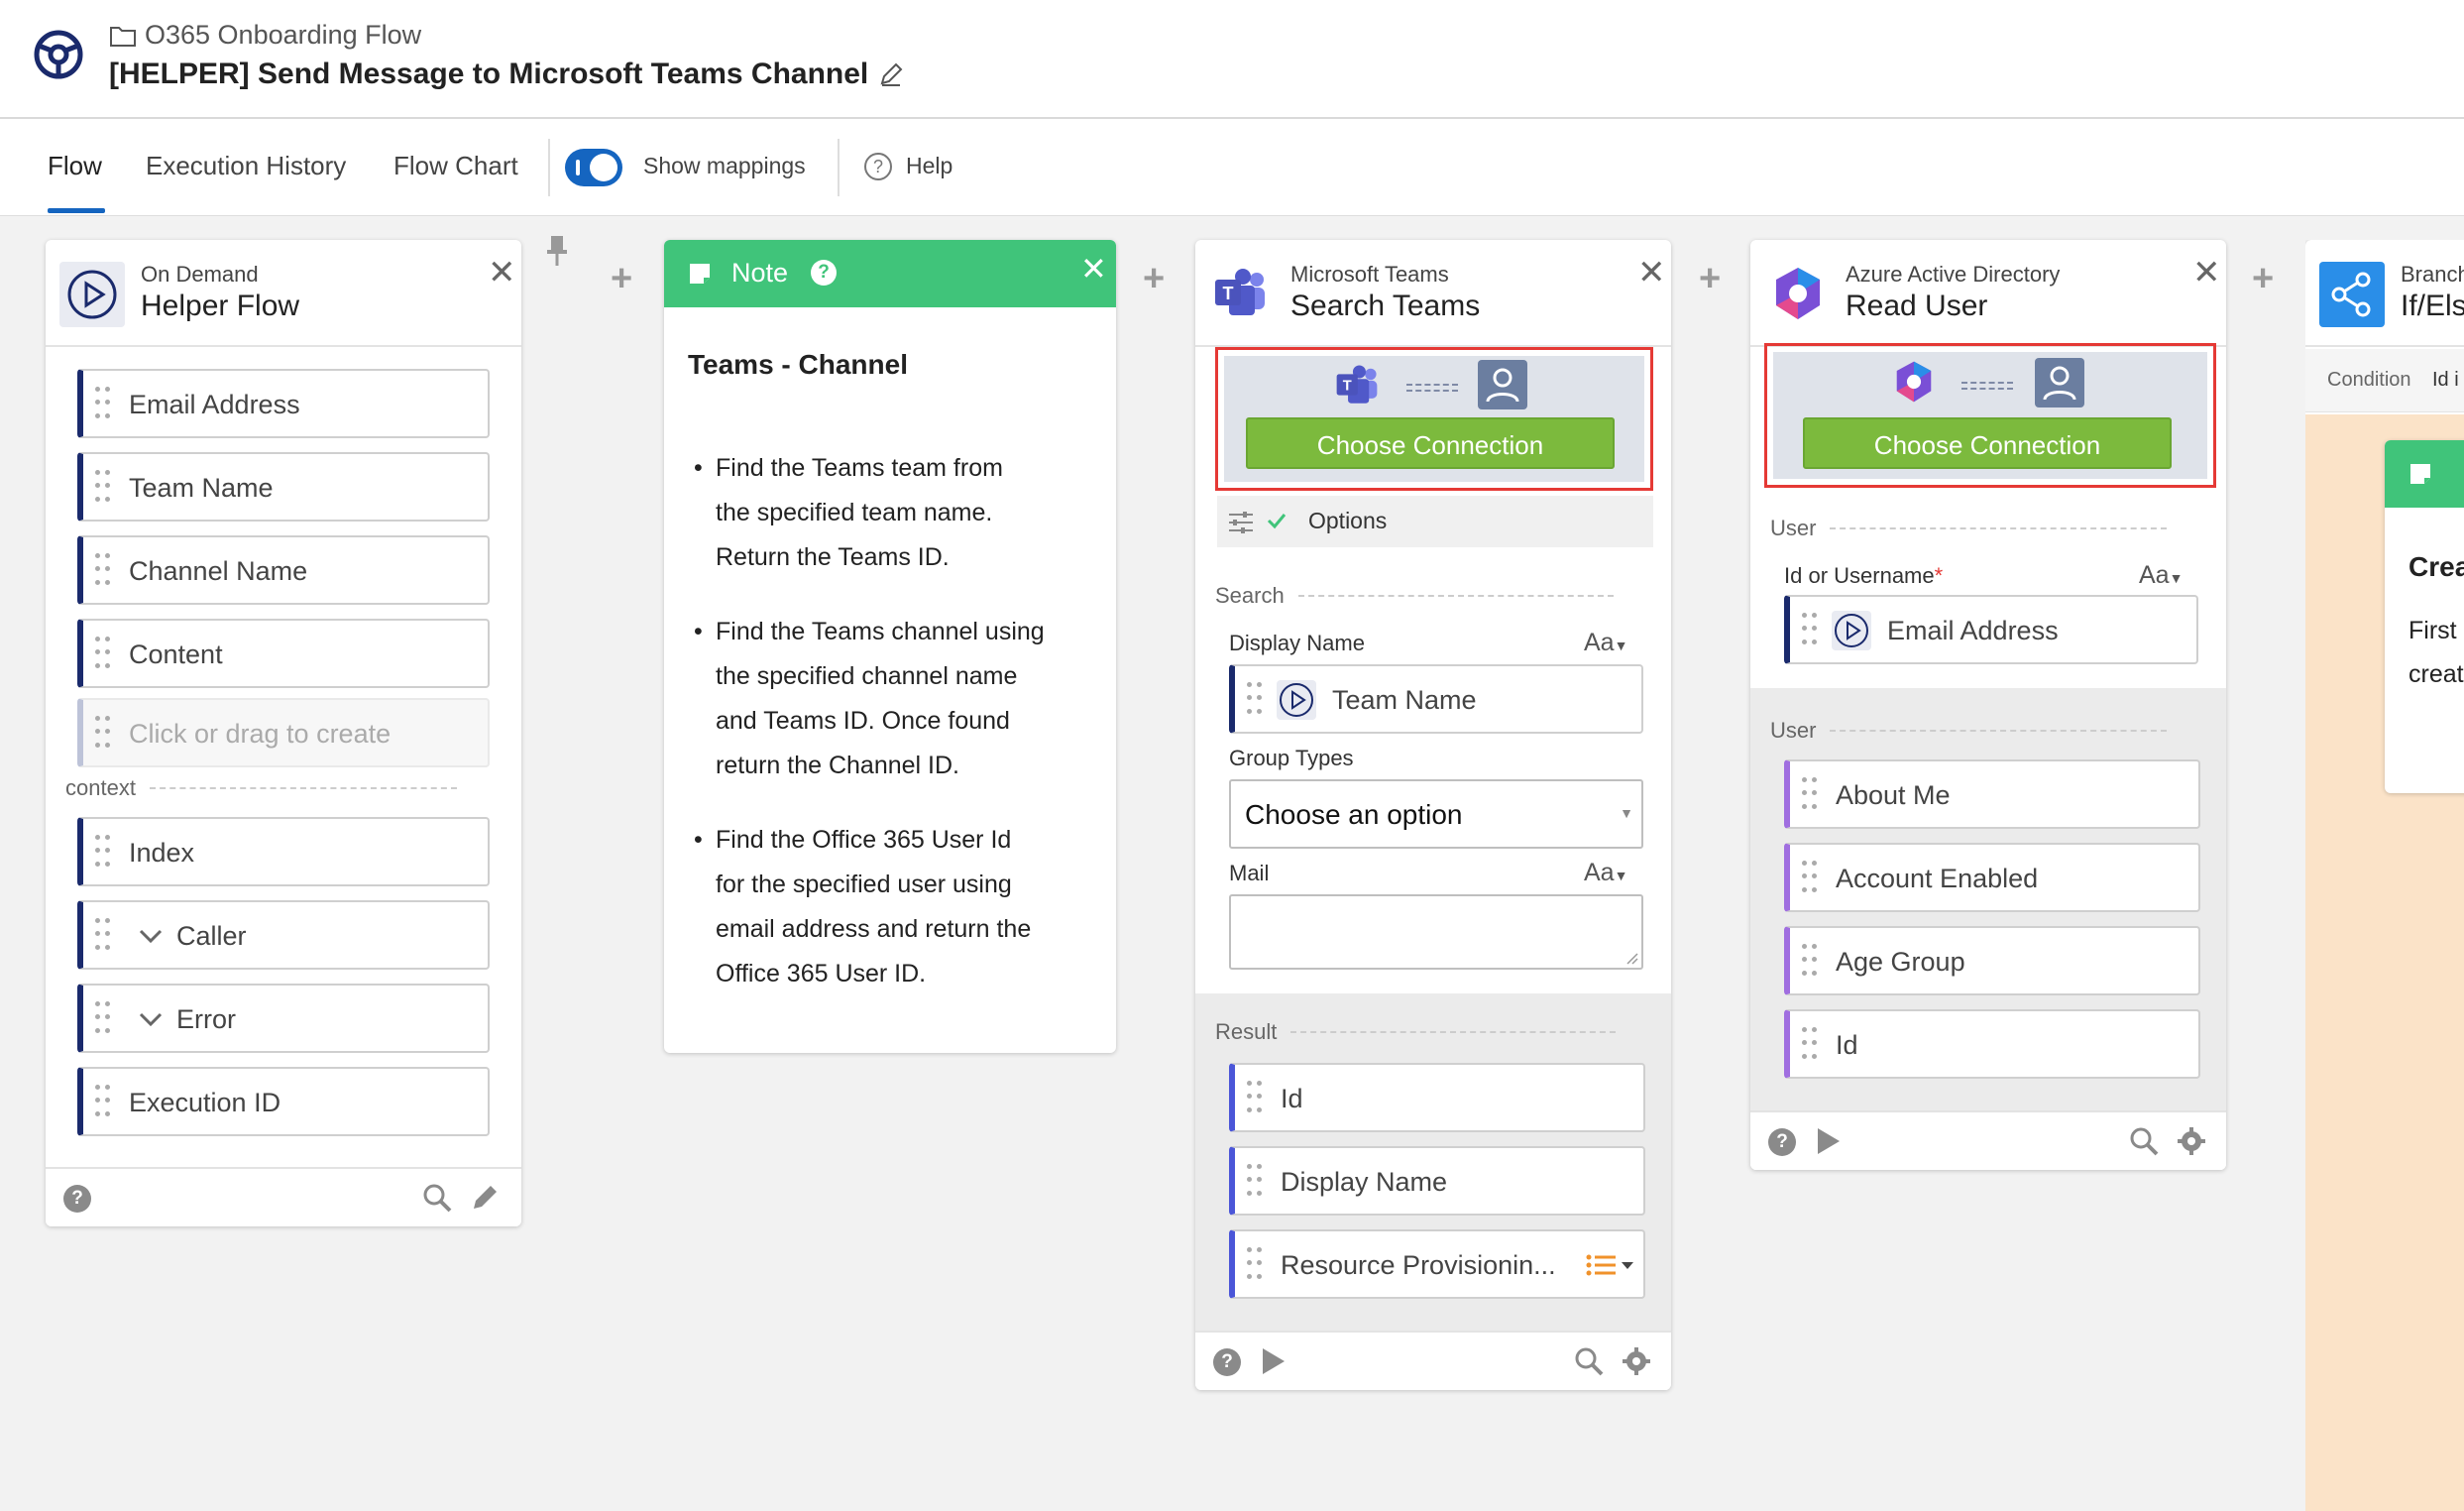  Describe the element at coordinates (1436, 699) in the screenshot. I see `display-name-field: Team Name` at that location.